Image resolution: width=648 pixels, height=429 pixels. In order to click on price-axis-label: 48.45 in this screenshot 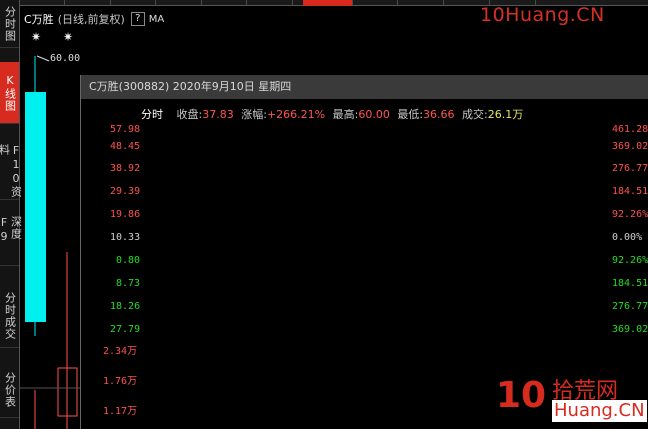, I will do `click(125, 146)`.